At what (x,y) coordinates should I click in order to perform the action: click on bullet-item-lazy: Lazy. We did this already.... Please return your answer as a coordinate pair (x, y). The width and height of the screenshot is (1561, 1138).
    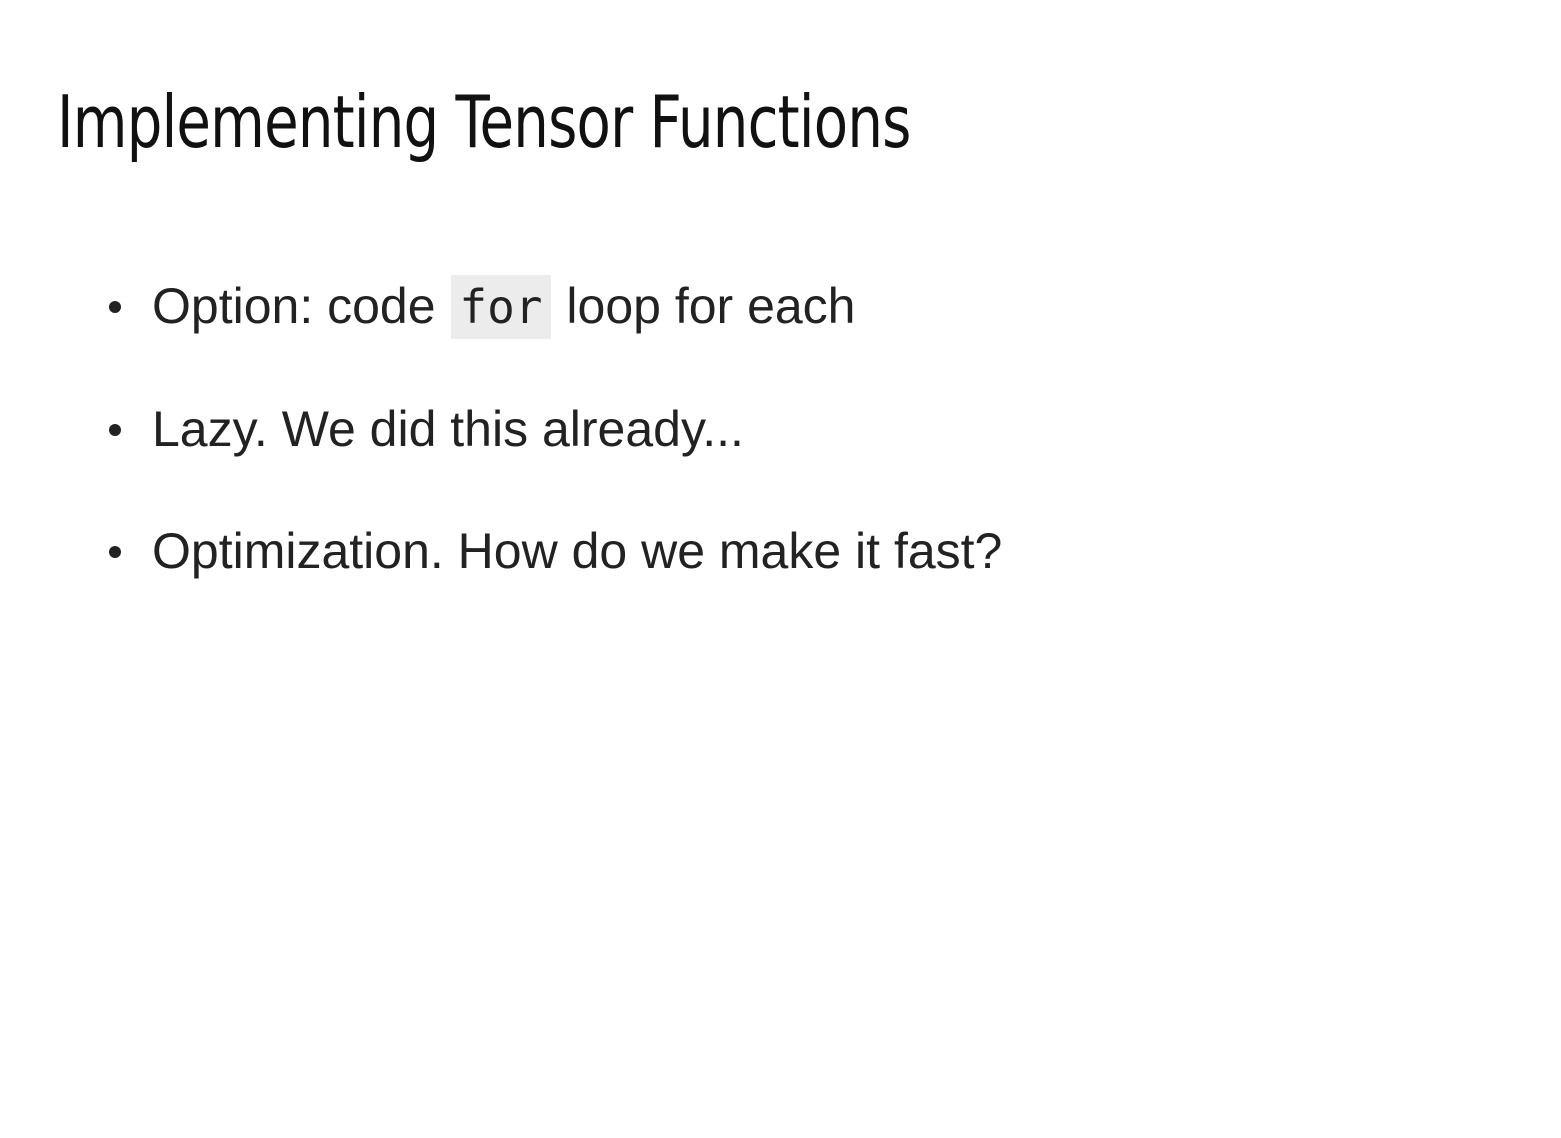
    Looking at the image, I should click on (426, 429).